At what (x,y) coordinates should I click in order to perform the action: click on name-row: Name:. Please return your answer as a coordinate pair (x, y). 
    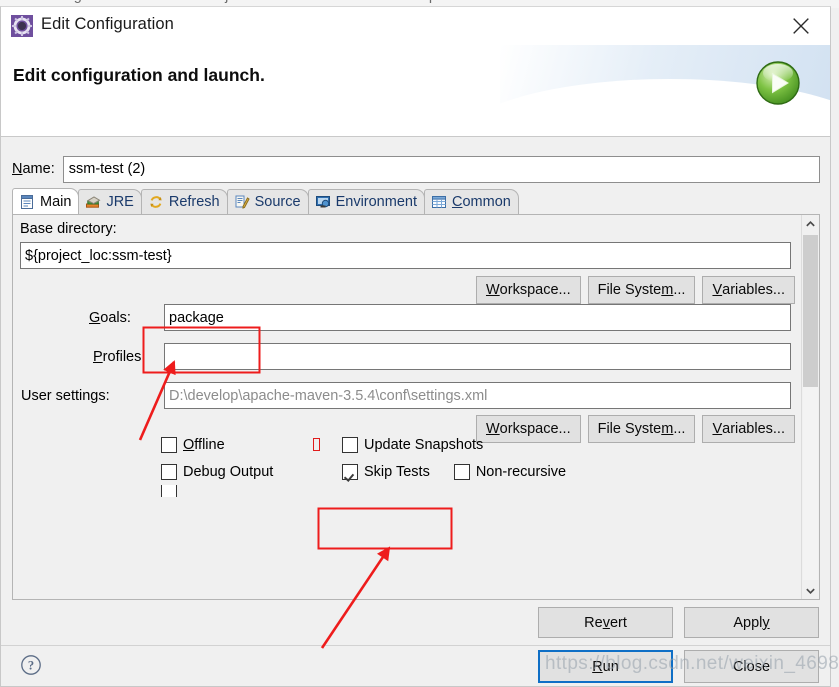
    Looking at the image, I should click on (416, 169).